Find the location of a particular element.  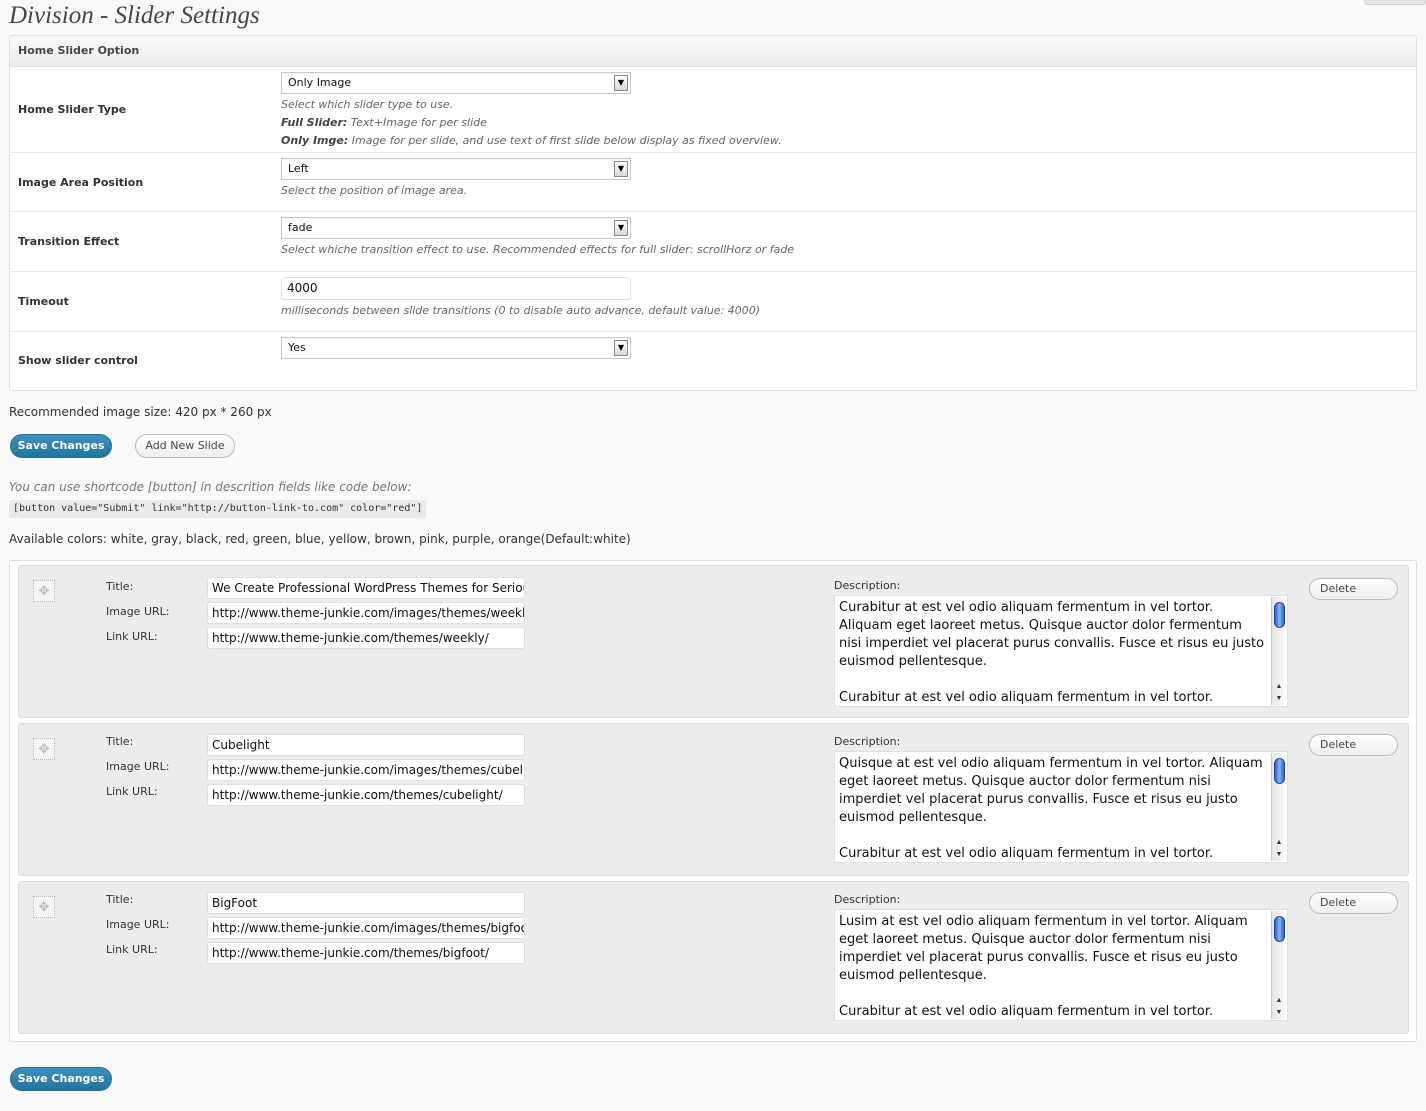

desc-line: Select which slider type to use. is located at coordinates (367, 104).